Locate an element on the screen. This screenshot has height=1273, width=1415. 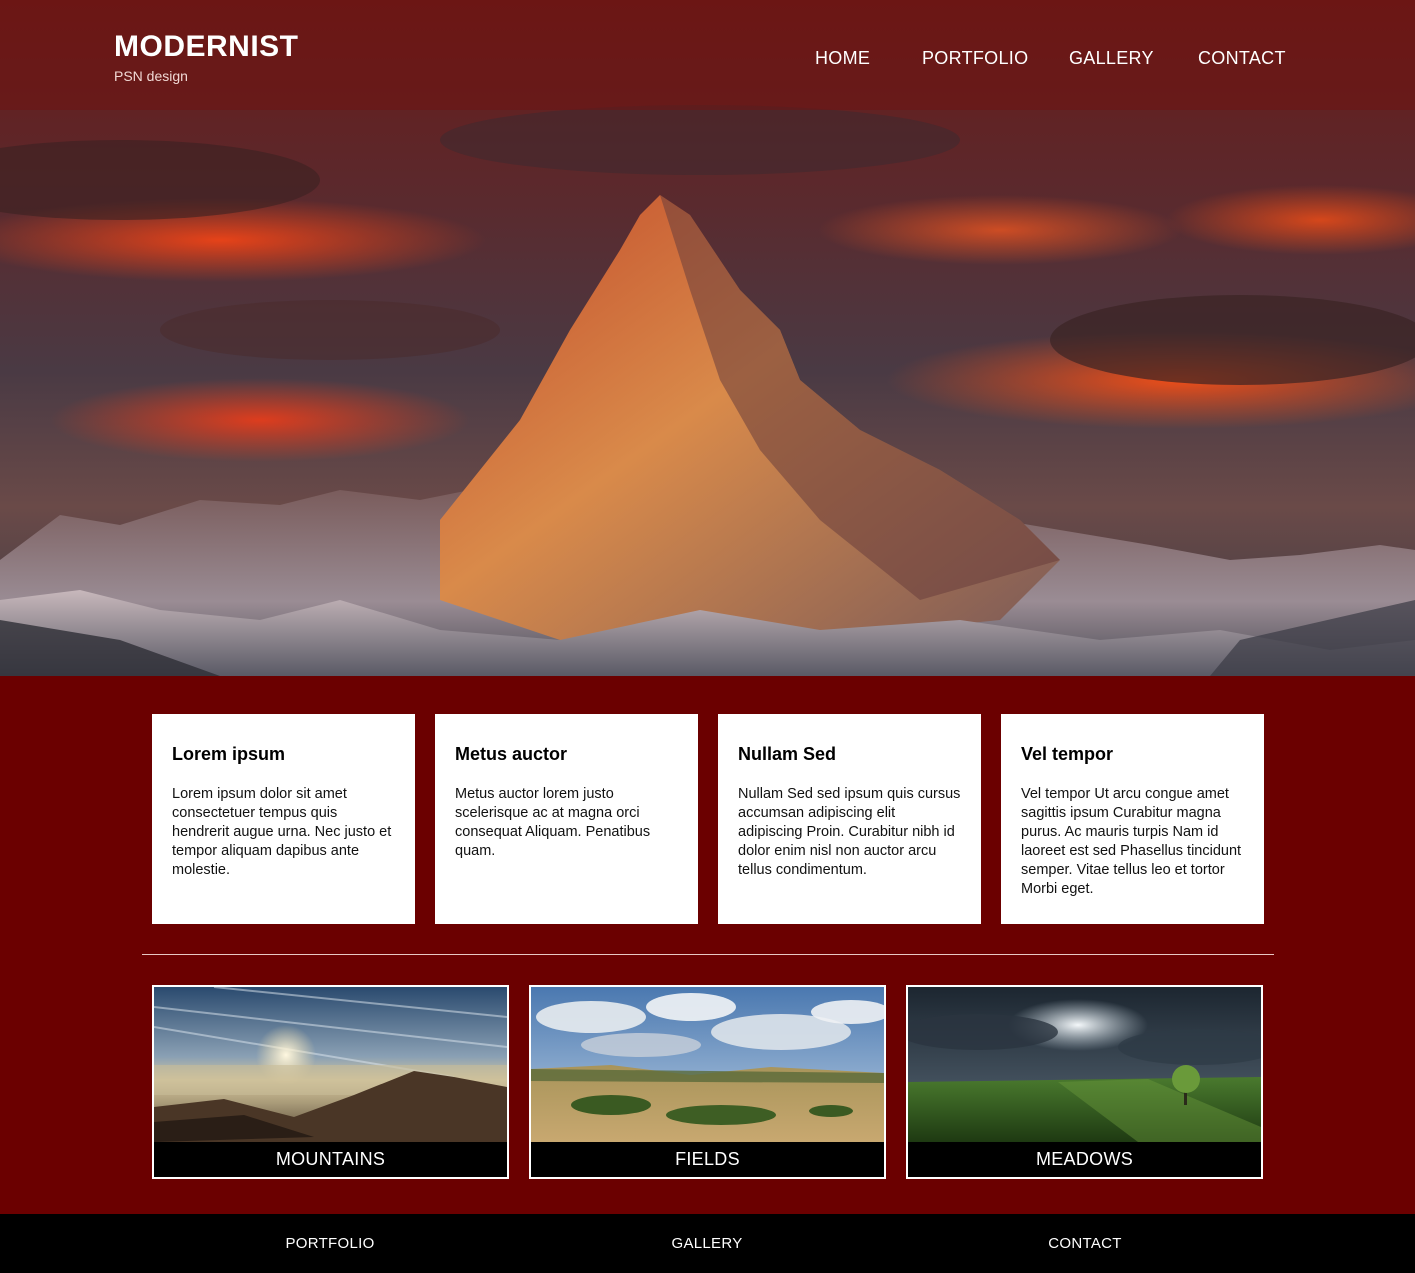
nav-portfolio: PORTFOLIO is located at coordinates (975, 58).